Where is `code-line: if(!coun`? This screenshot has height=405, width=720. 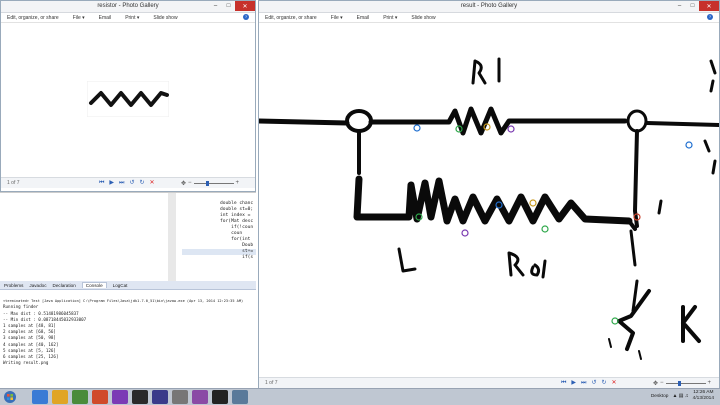
code-line: if(!coun is located at coordinates (237, 227).